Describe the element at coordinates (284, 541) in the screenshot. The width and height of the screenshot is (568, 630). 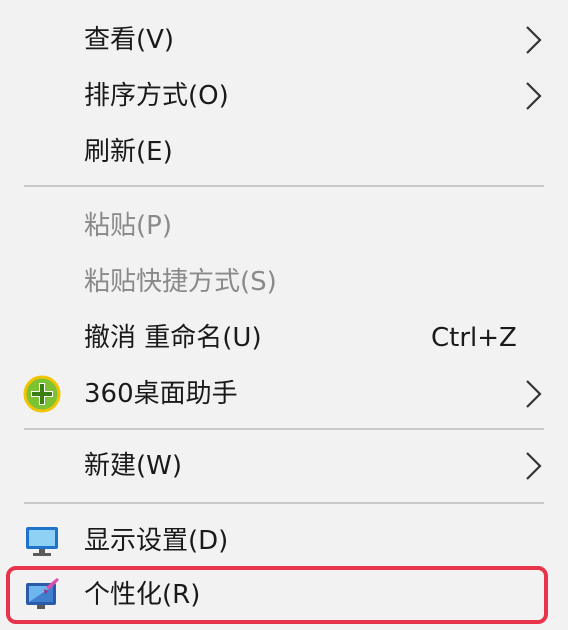
I see `menu-item-display-settings: 显示设置(D)` at that location.